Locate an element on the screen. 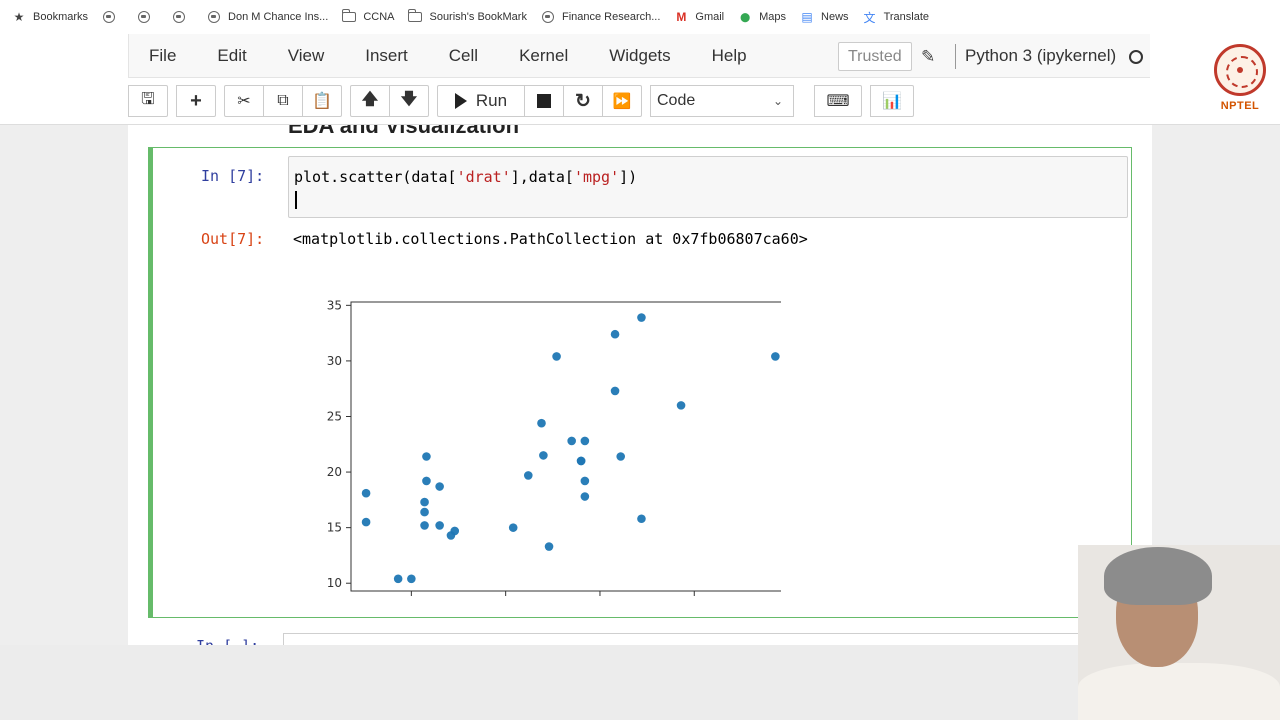 The height and width of the screenshot is (720, 1280). code-token: ],data[ is located at coordinates (542, 177).